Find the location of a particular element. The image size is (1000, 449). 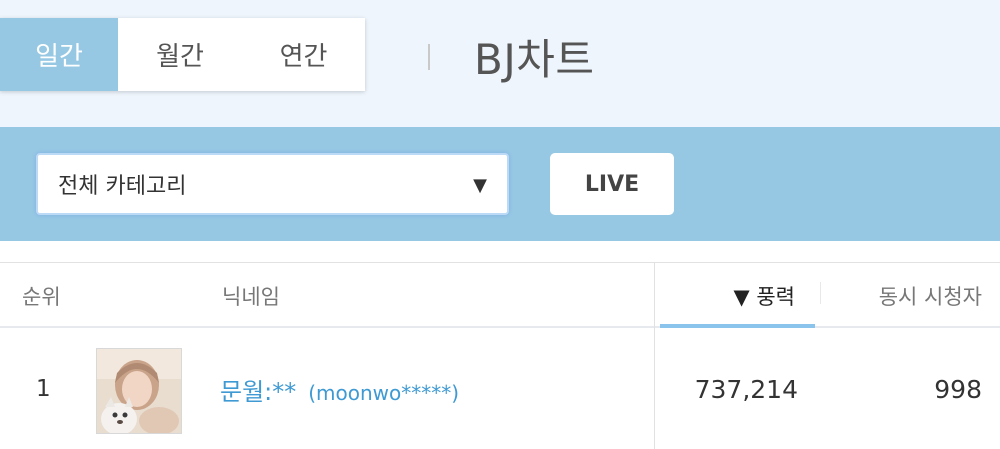

period-tabs: 일간 월간 연간 is located at coordinates (182, 54).